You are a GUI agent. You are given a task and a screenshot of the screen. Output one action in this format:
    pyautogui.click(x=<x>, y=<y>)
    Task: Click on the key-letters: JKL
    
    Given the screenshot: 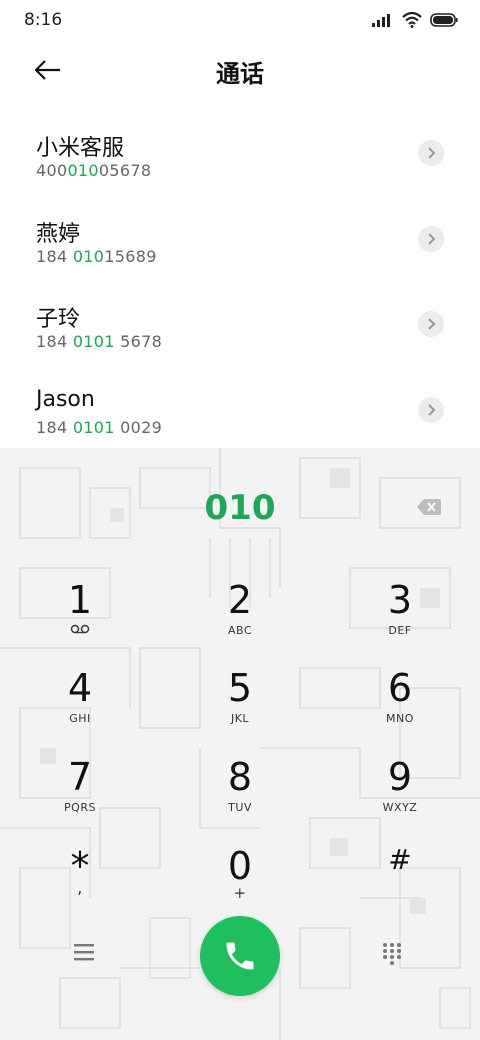 What is the action you would take?
    pyautogui.click(x=240, y=718)
    